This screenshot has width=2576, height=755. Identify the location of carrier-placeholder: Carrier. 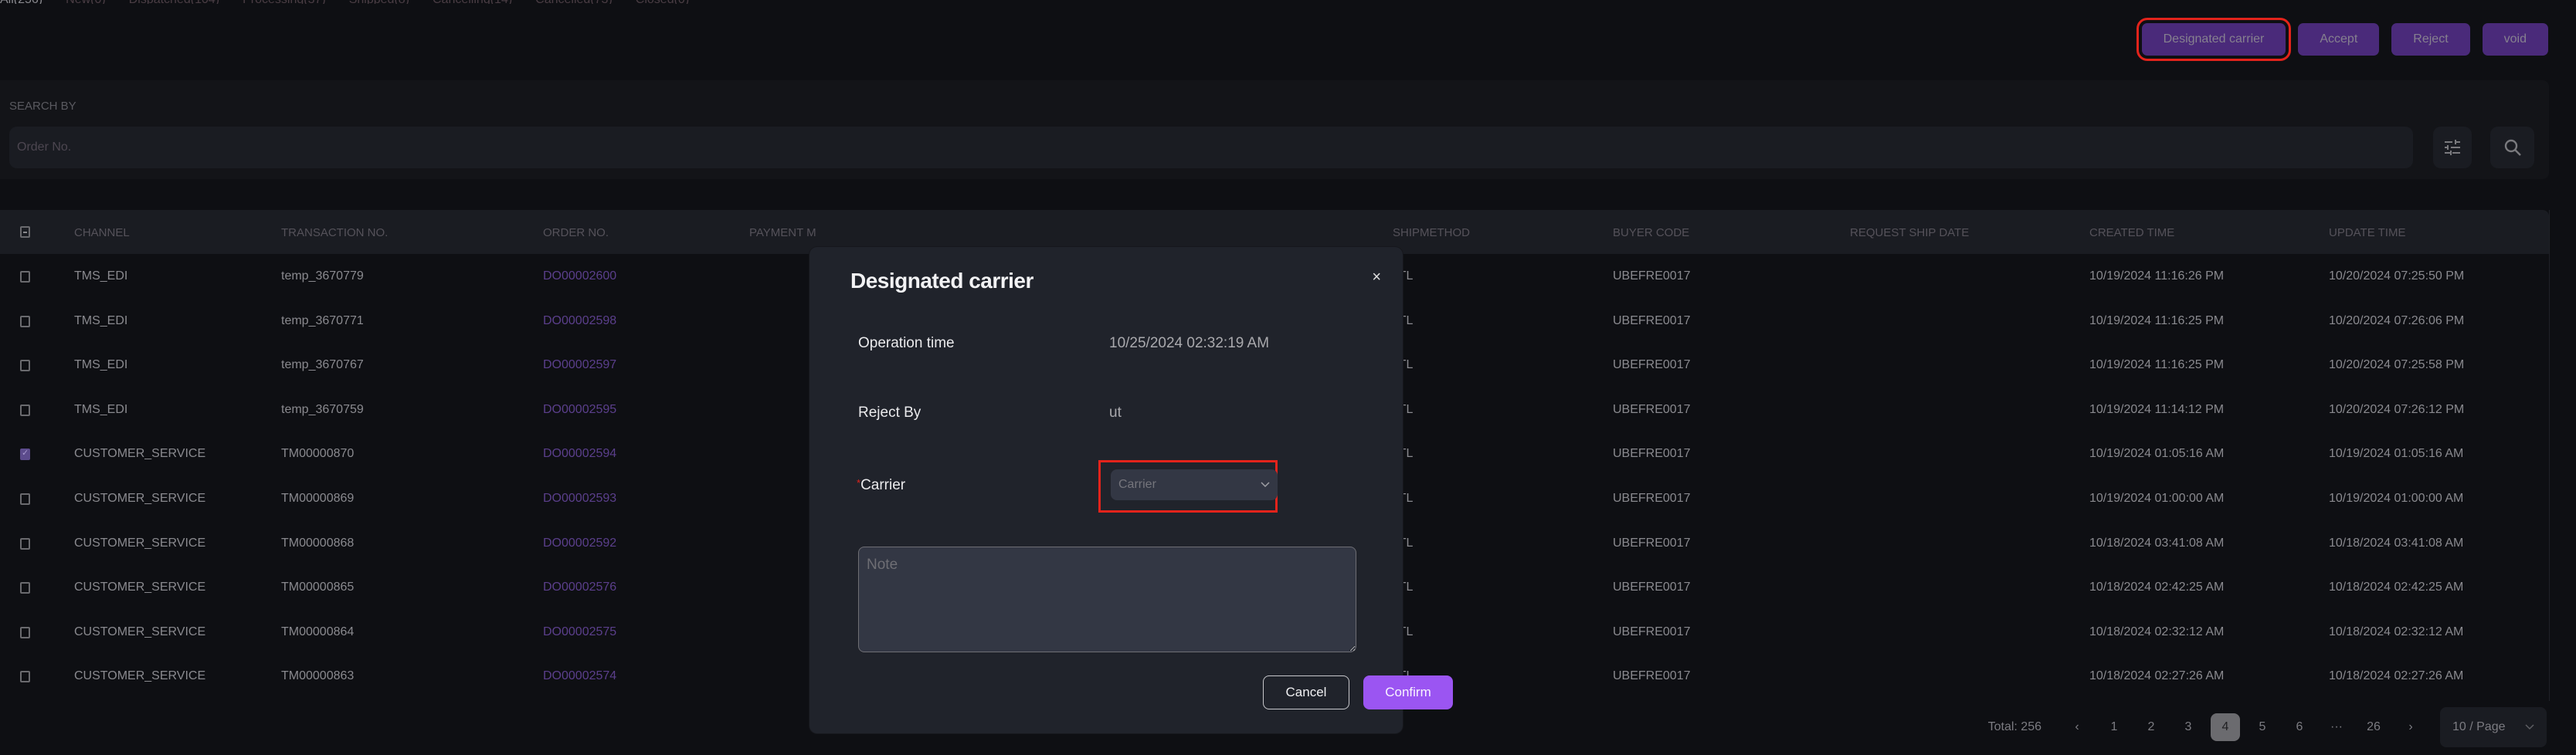
(1137, 484).